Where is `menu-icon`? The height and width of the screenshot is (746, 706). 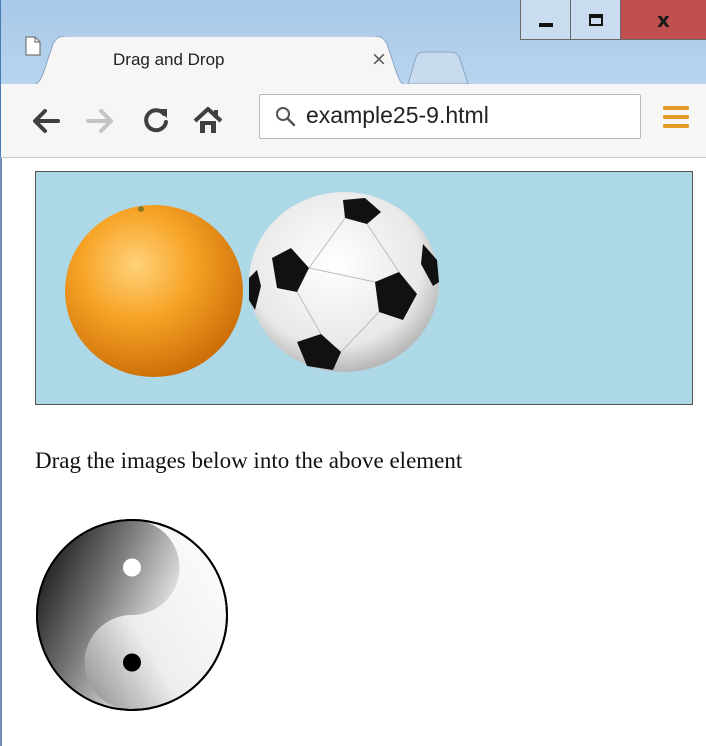 menu-icon is located at coordinates (676, 119).